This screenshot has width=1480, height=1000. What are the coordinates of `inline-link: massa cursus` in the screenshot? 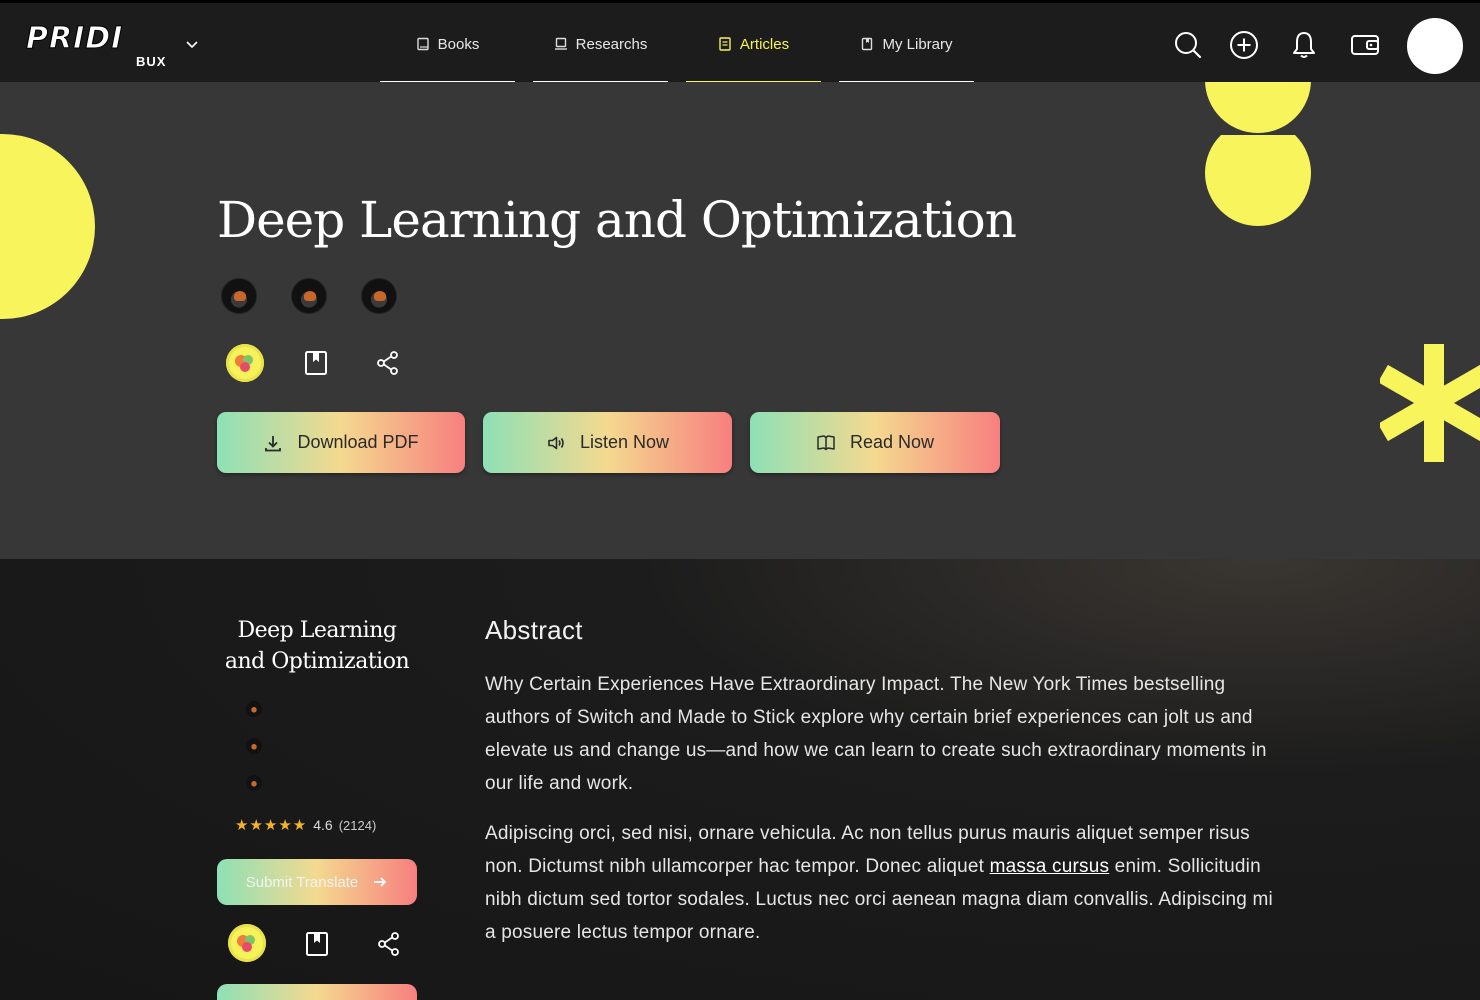 It's located at (1050, 866).